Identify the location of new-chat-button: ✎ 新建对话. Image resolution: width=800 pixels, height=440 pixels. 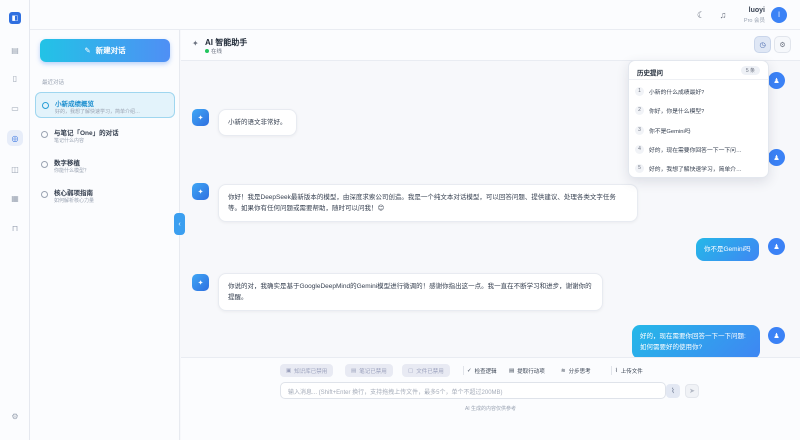
(105, 50).